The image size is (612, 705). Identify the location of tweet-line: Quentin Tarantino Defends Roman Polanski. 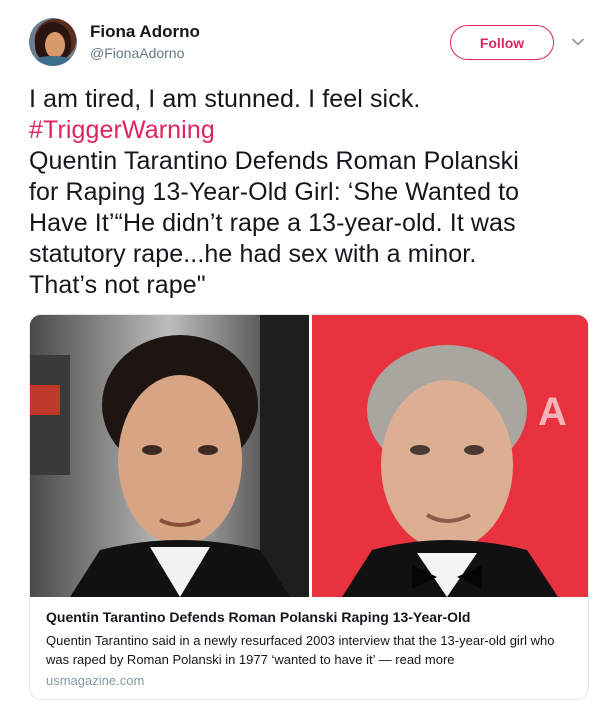
(274, 161).